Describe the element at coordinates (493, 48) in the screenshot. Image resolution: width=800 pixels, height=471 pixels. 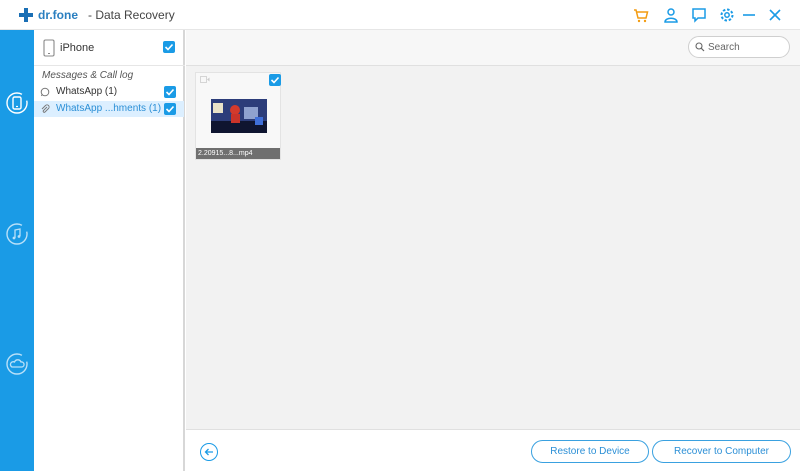
I see `content-toolbar` at that location.